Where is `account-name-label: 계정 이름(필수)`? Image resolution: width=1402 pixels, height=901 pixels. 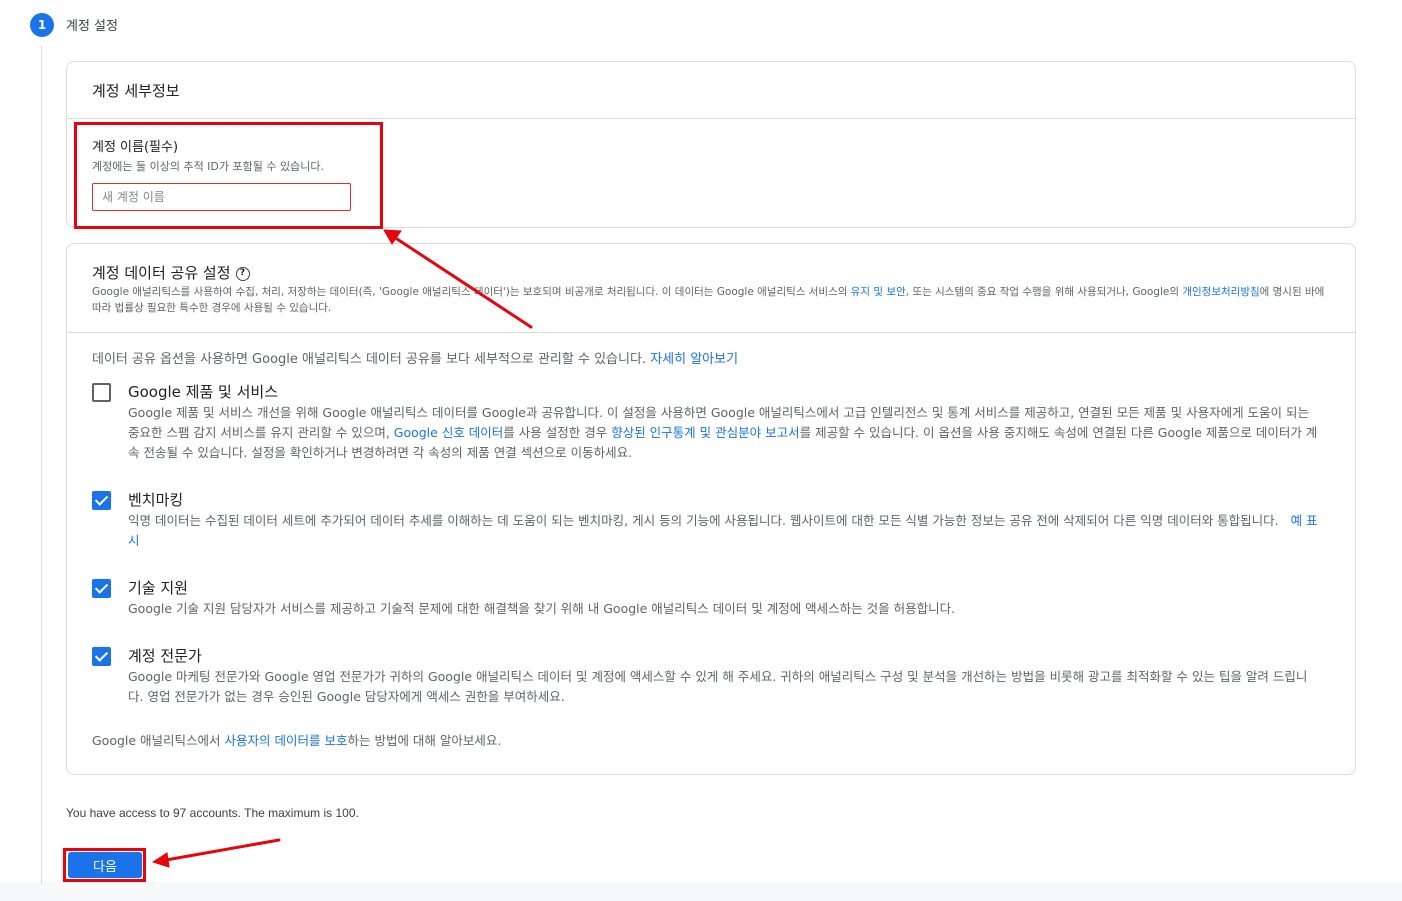 account-name-label: 계정 이름(필수) is located at coordinates (135, 147).